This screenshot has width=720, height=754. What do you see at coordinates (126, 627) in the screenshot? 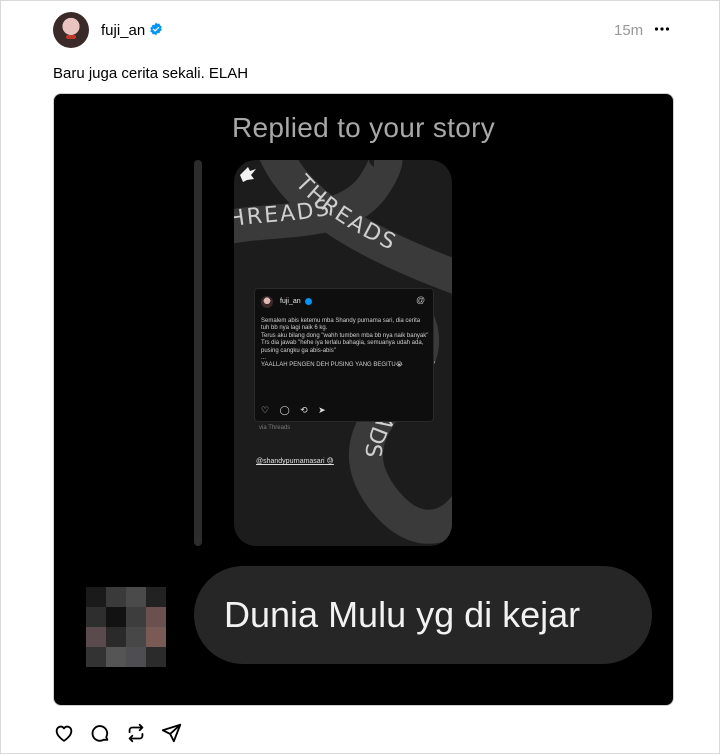
I see `sender-avatar-blurred` at bounding box center [126, 627].